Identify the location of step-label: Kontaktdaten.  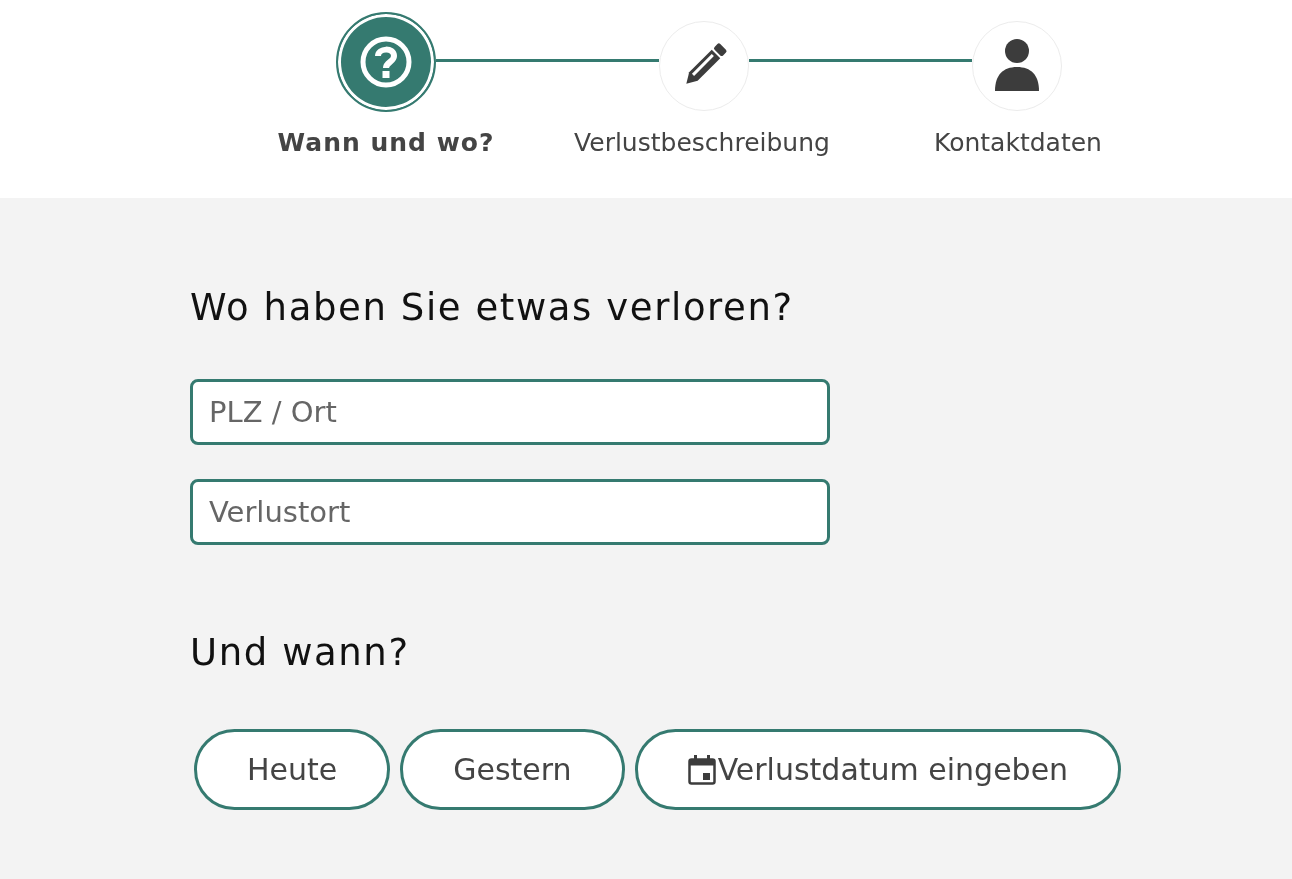
(1018, 143).